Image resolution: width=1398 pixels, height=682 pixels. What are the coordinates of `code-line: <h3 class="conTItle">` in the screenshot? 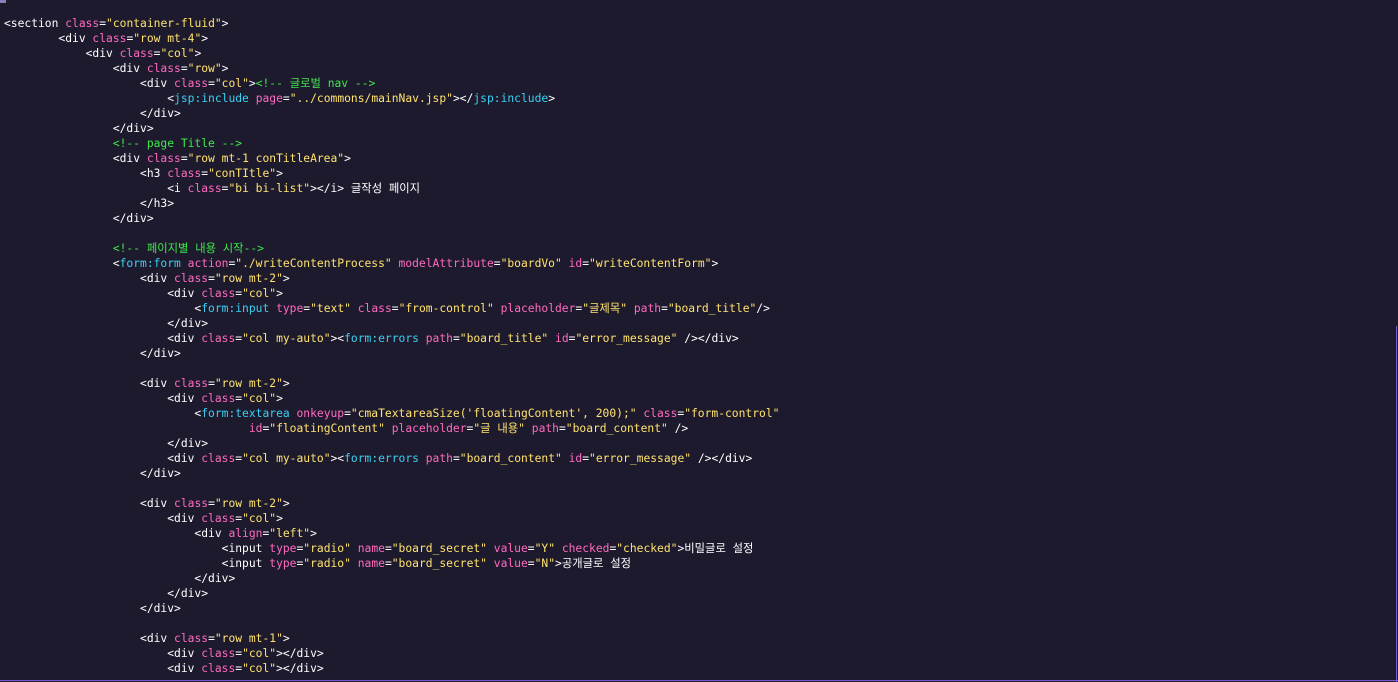 It's located at (391, 173).